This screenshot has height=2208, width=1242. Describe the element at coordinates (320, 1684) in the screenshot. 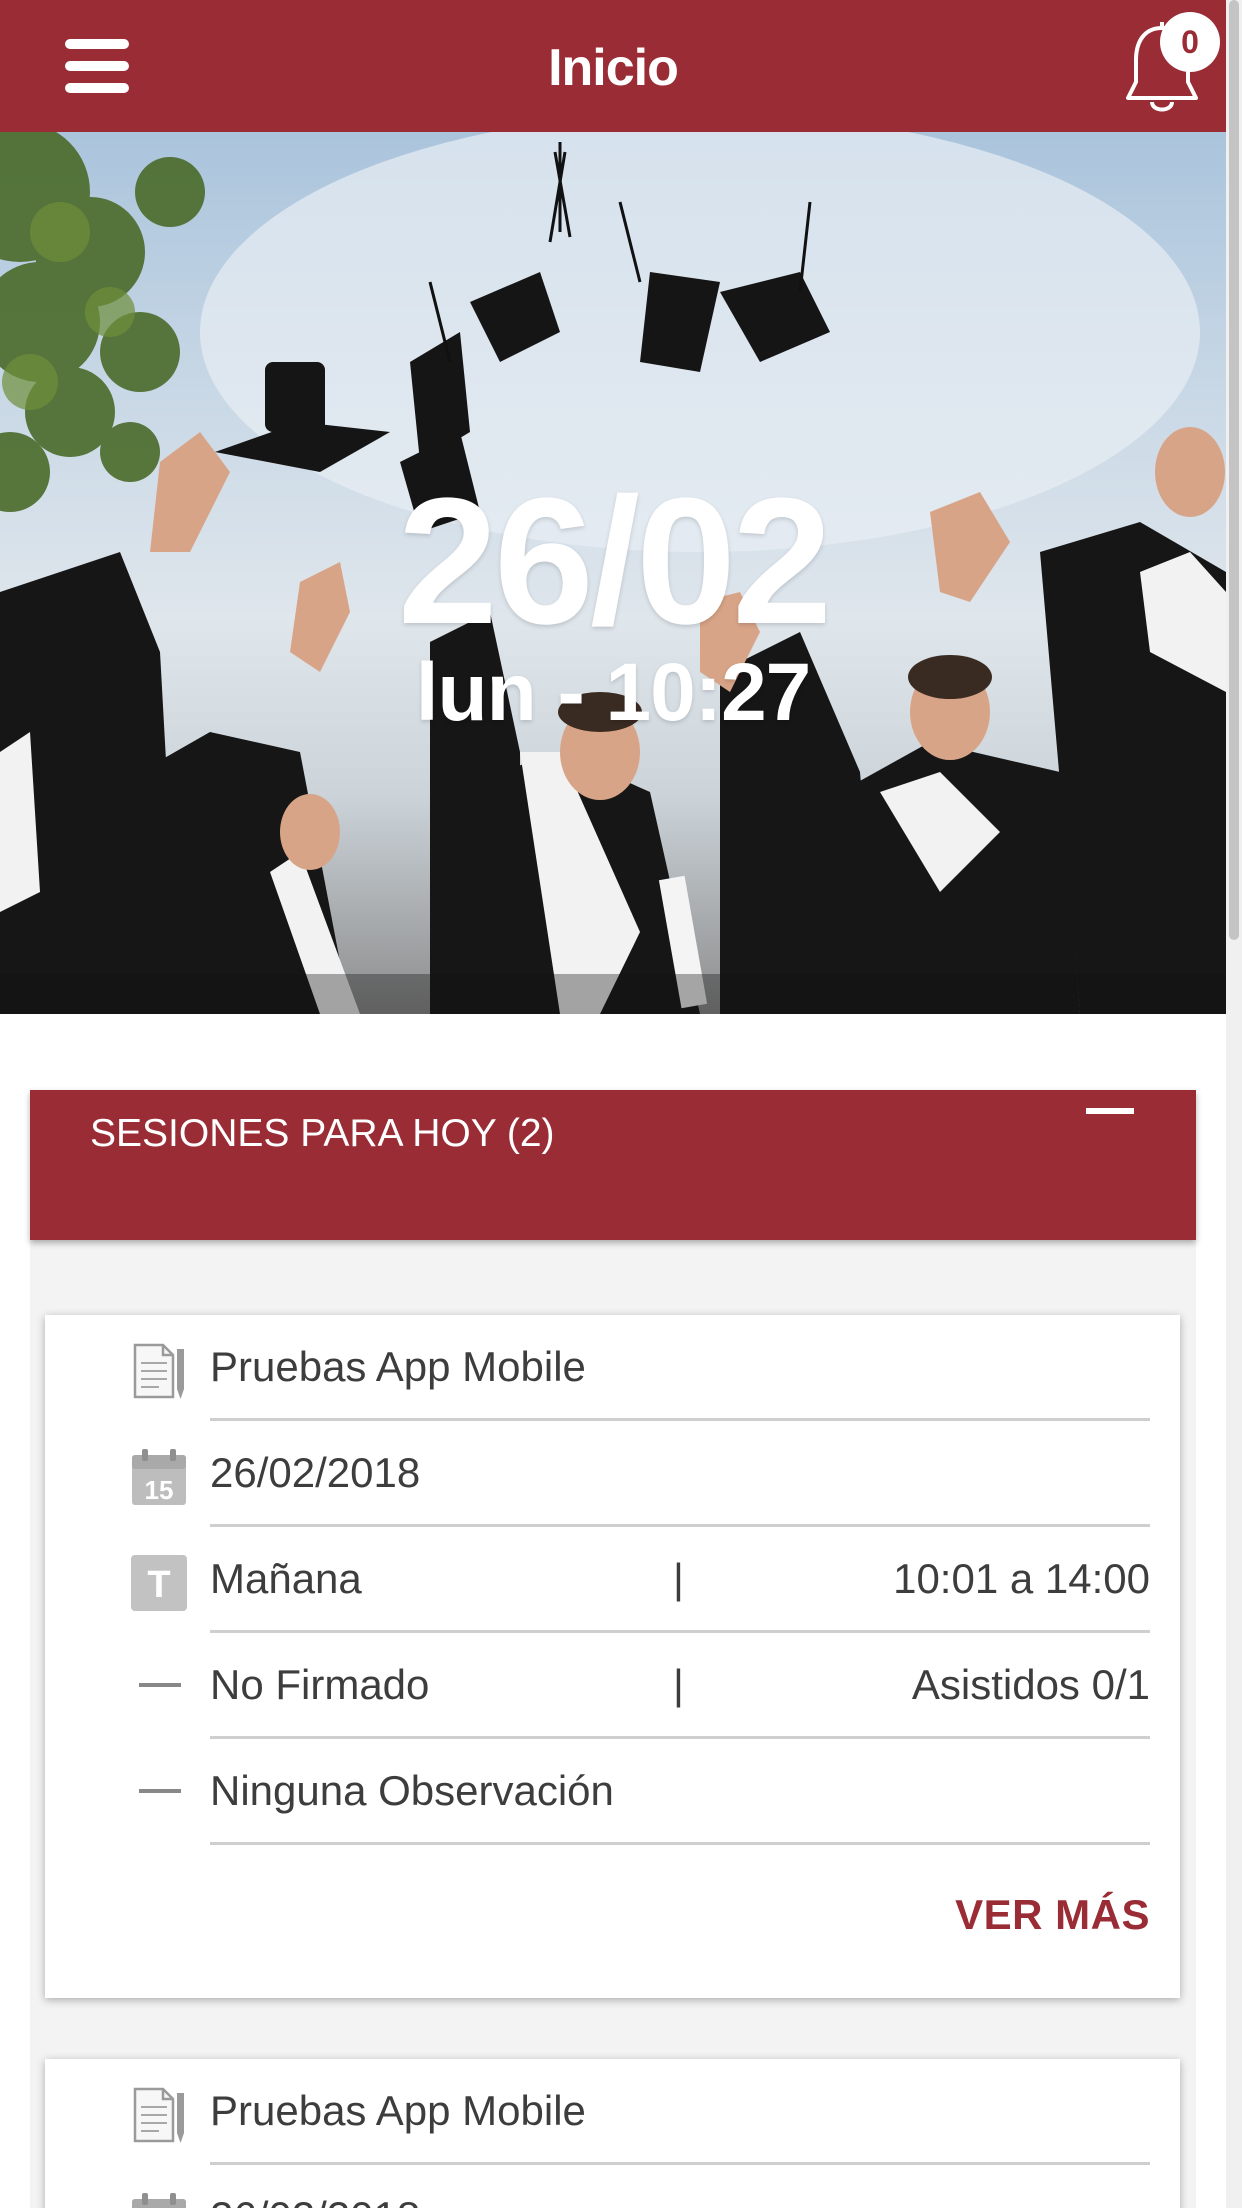

I see `session-signed-status: No Firmado` at that location.